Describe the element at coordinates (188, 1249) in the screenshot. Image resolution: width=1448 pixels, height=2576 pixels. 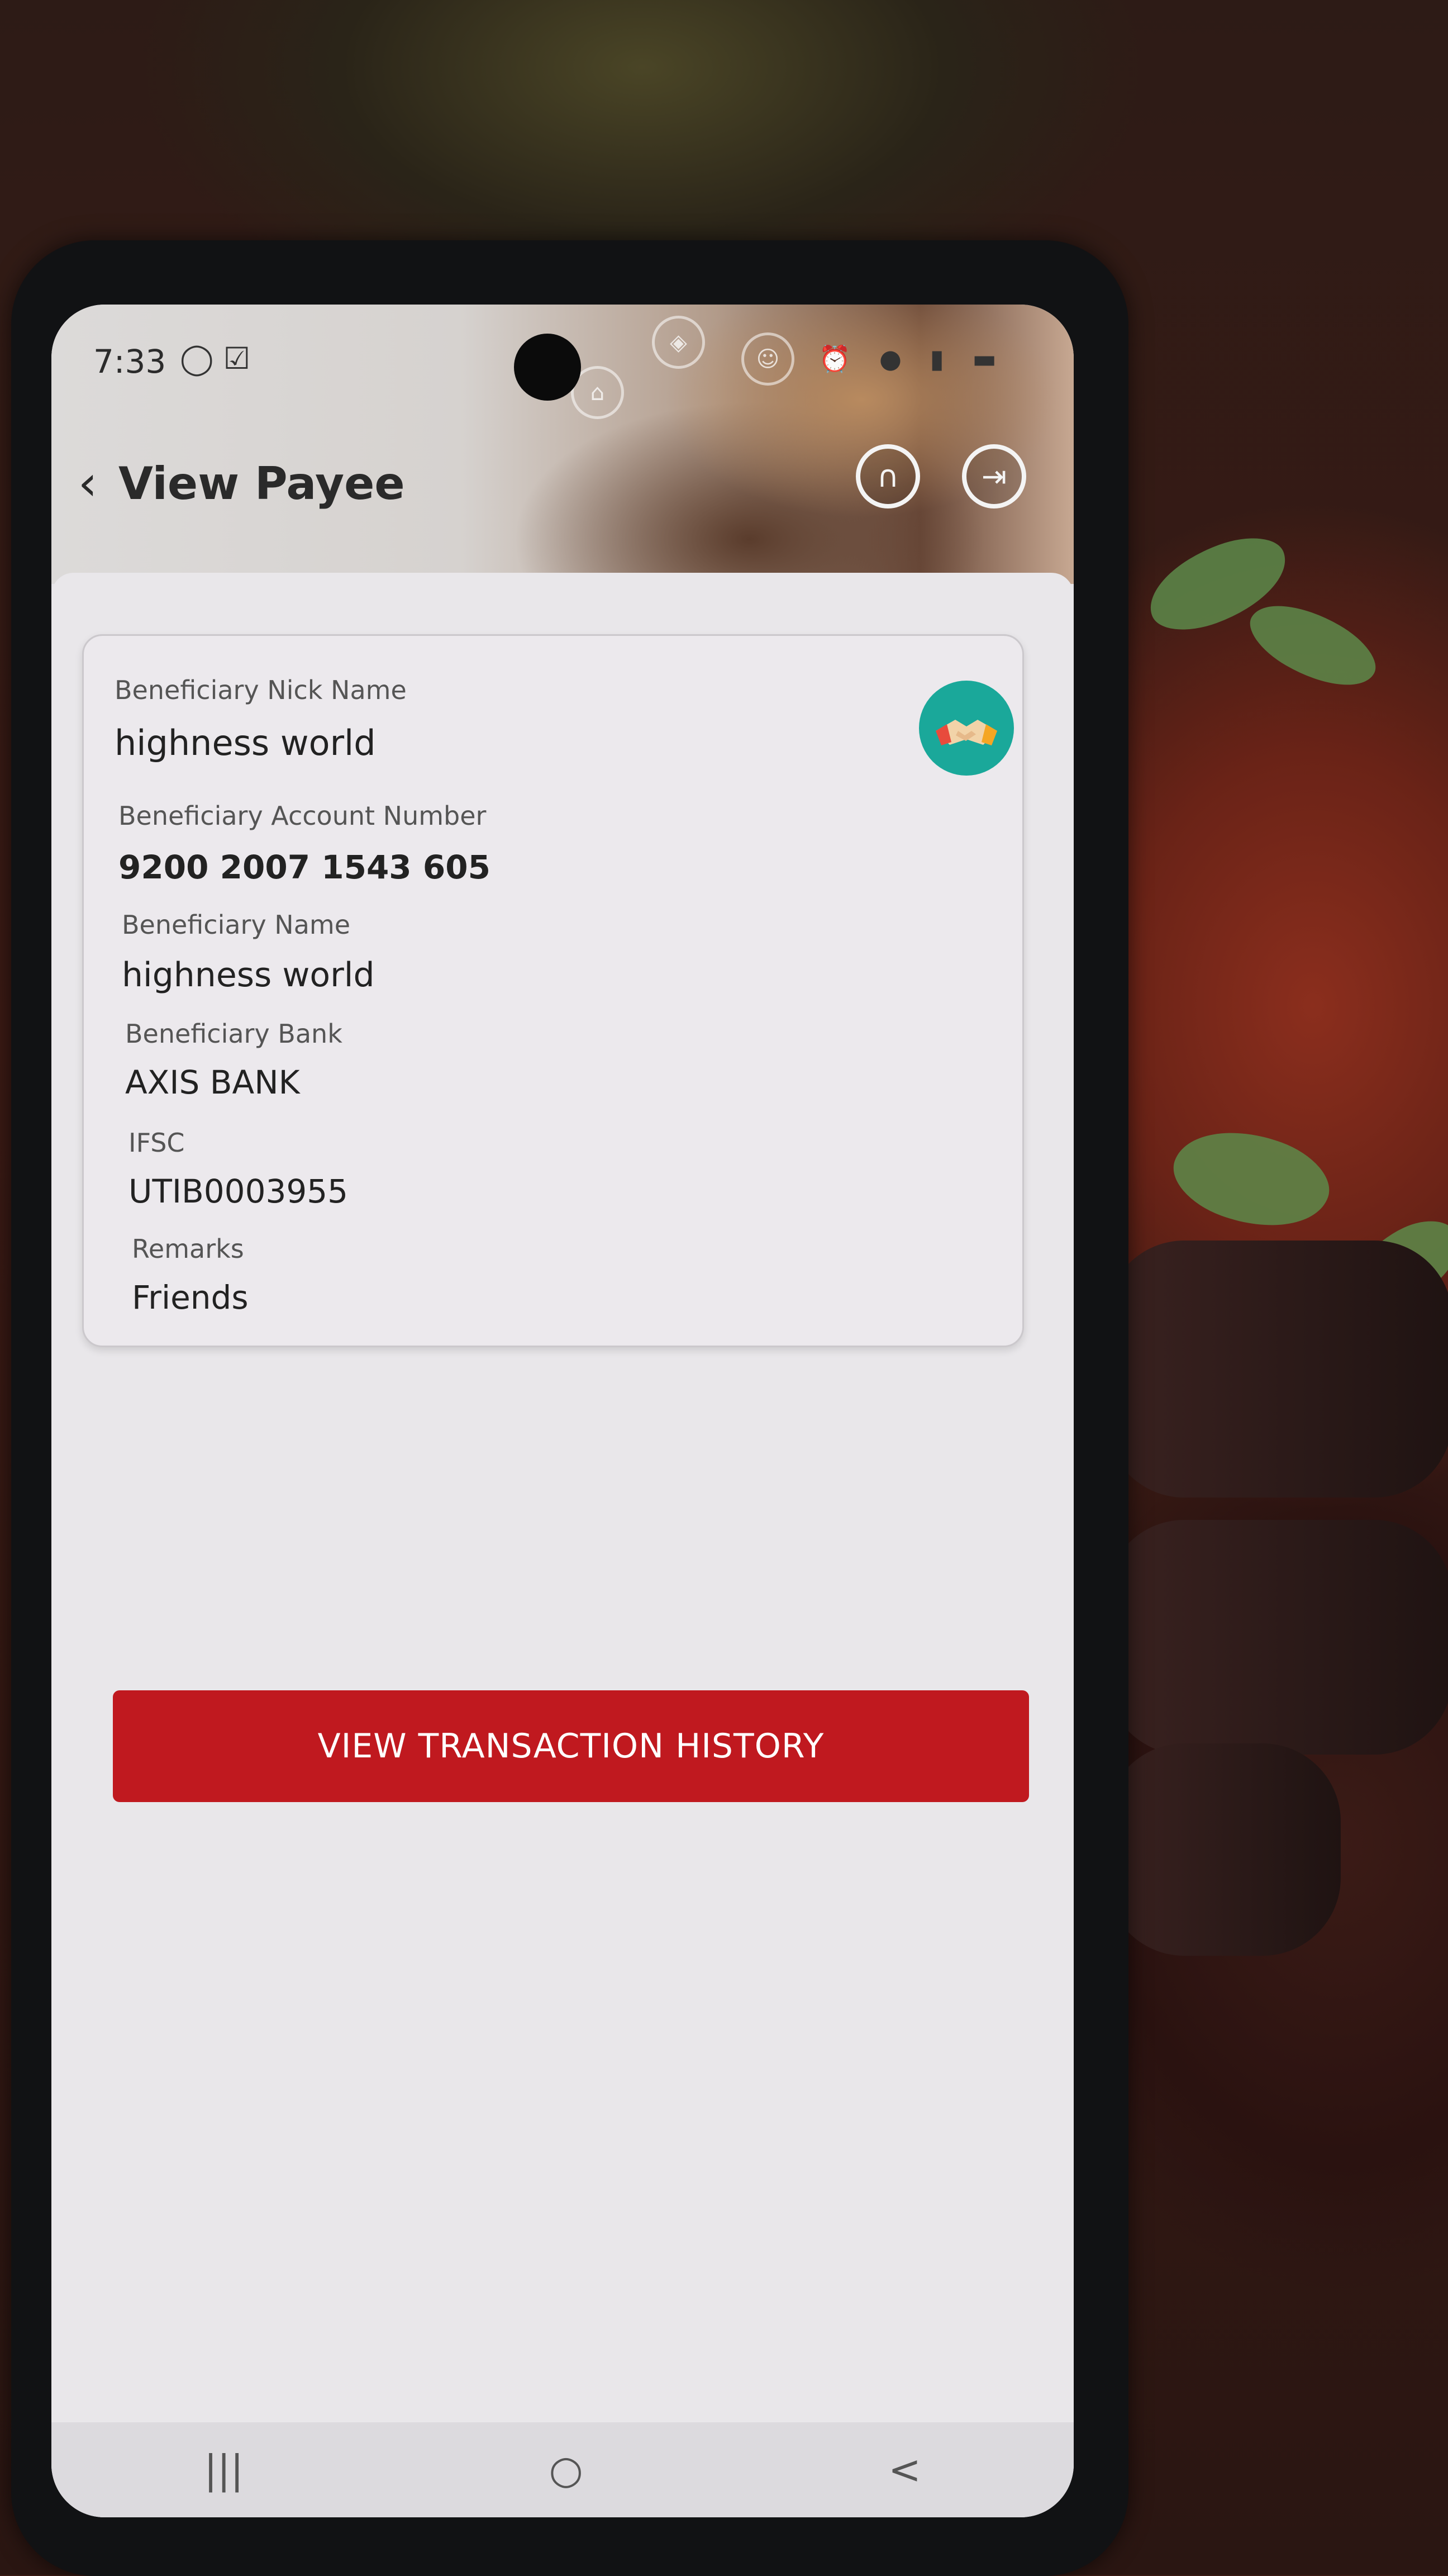
I see `remarks-label: Remarks` at that location.